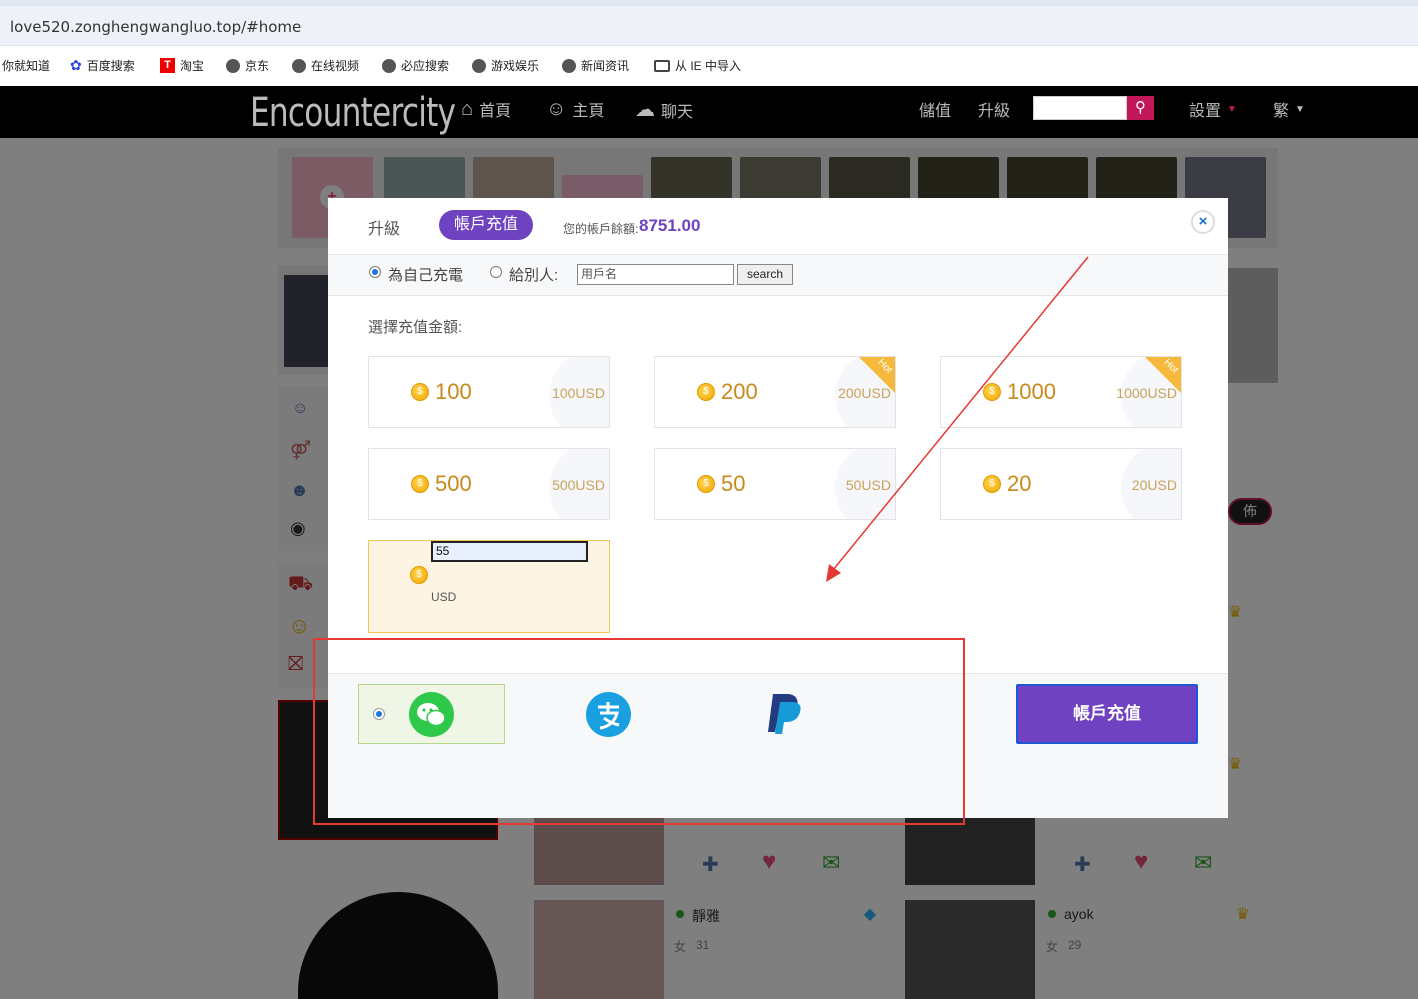 The height and width of the screenshot is (999, 1418). I want to click on annotation-arrow, so click(957, 419).